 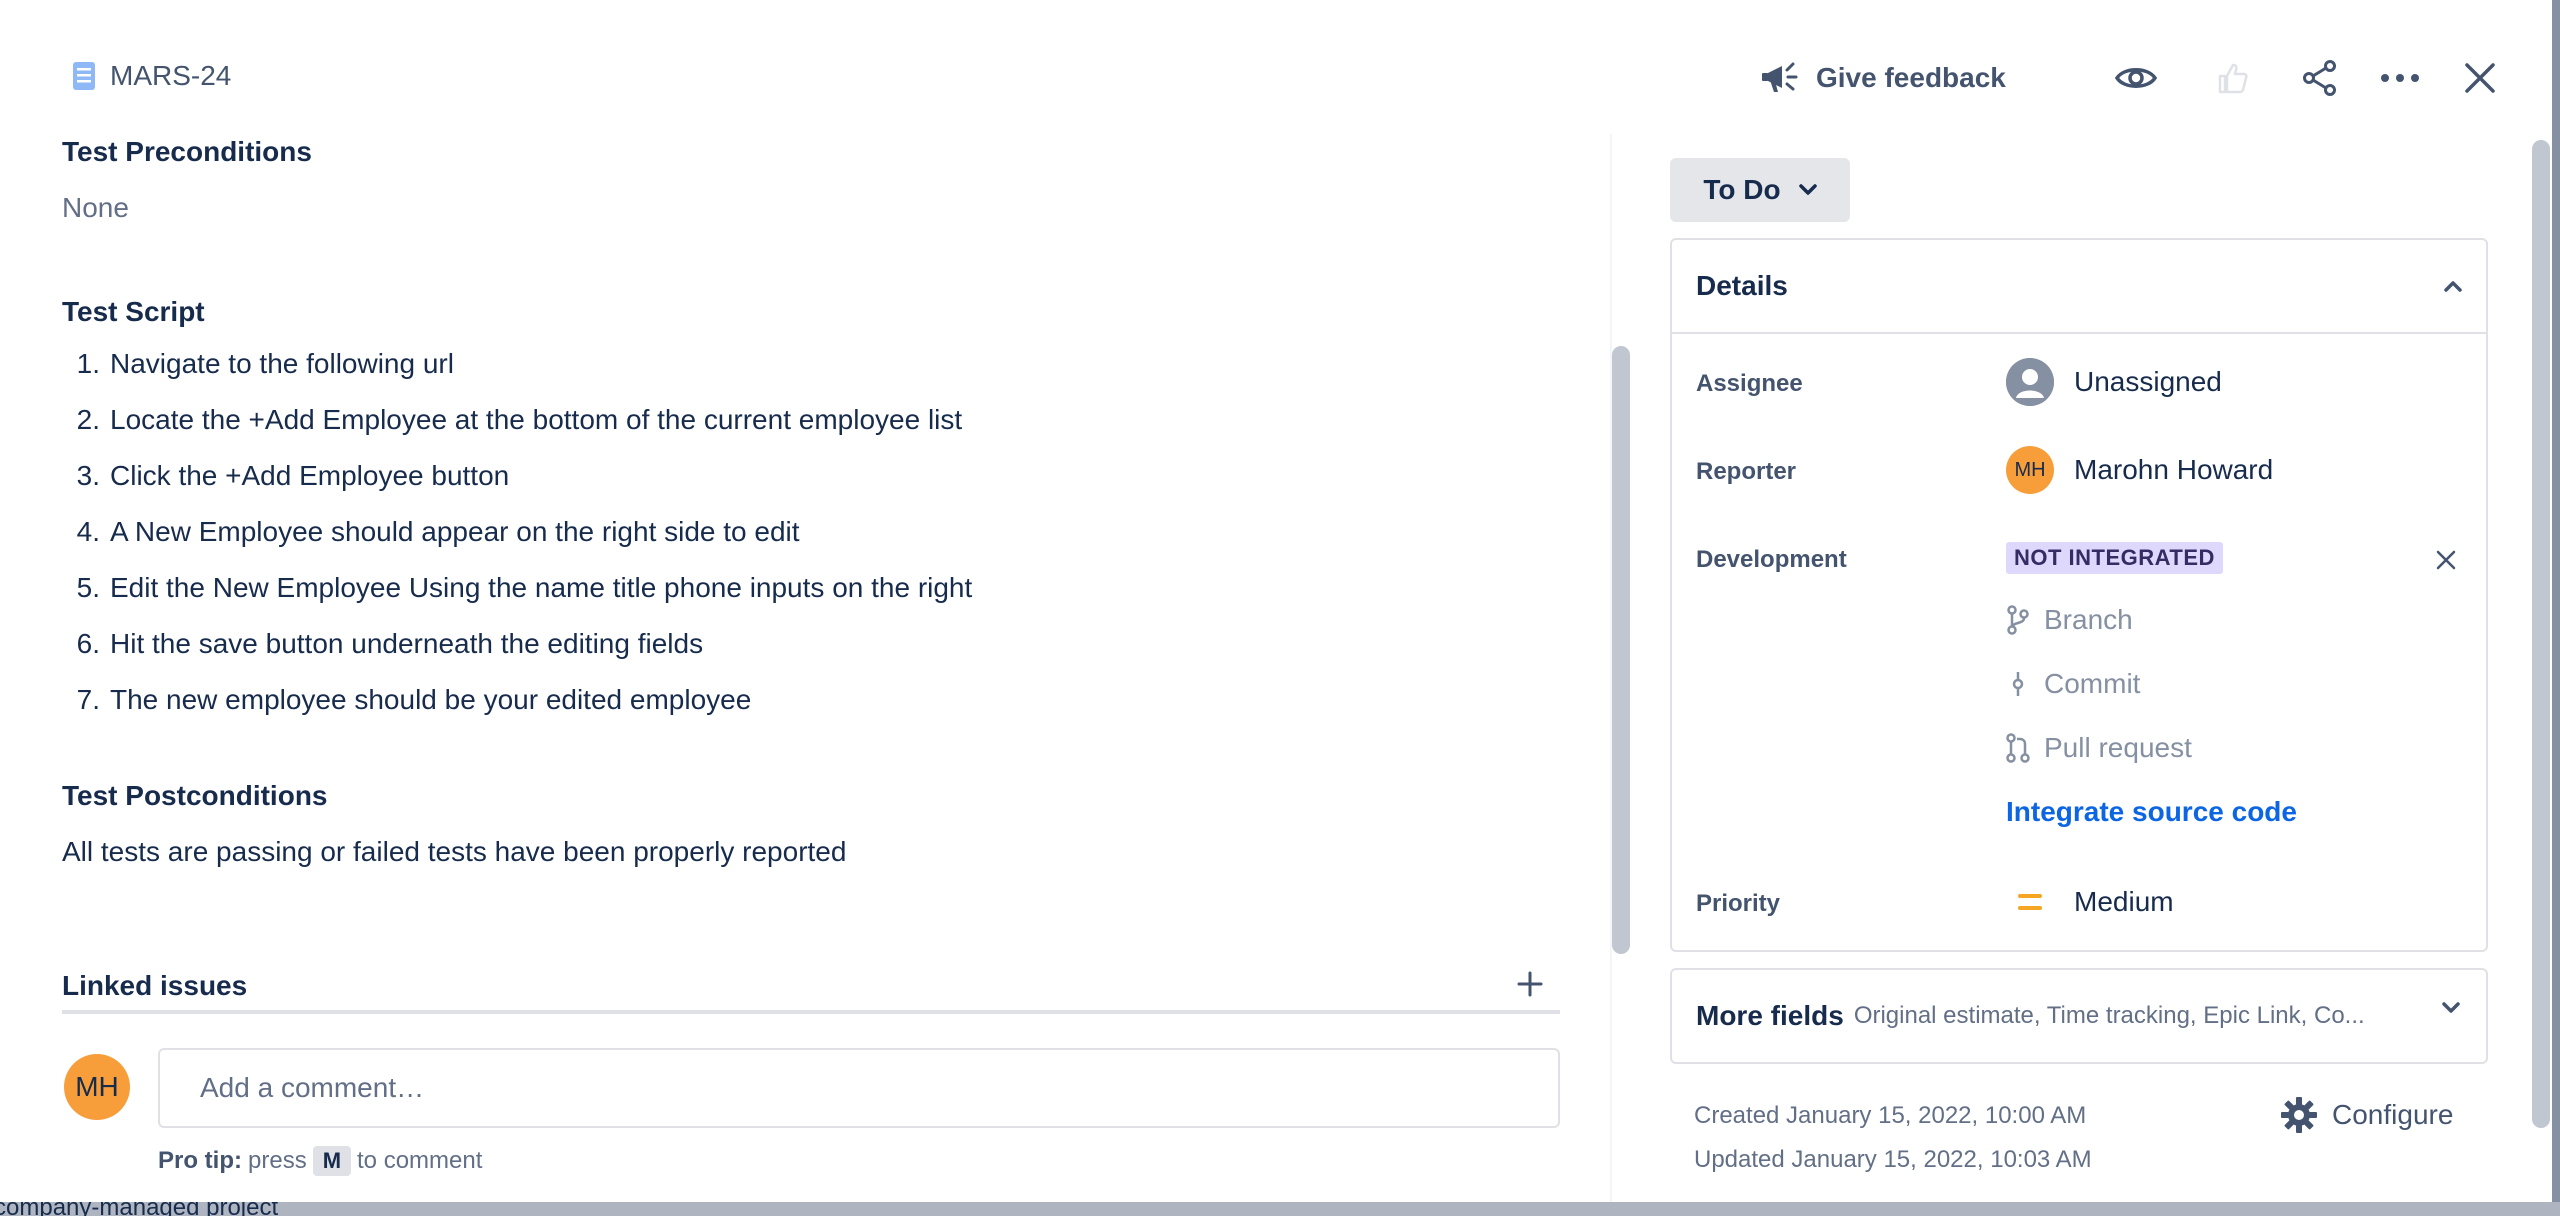 What do you see at coordinates (84, 76) in the screenshot?
I see `test-issue-type-icon` at bounding box center [84, 76].